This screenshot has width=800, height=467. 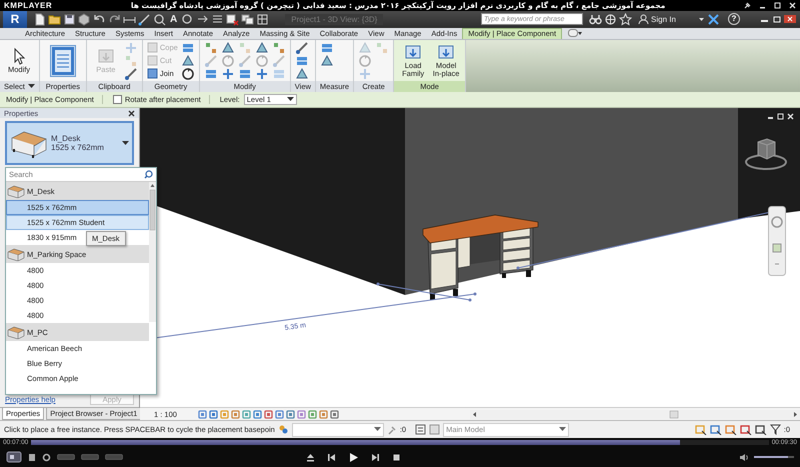 What do you see at coordinates (775, 430) in the screenshot?
I see `filter-icon` at bounding box center [775, 430].